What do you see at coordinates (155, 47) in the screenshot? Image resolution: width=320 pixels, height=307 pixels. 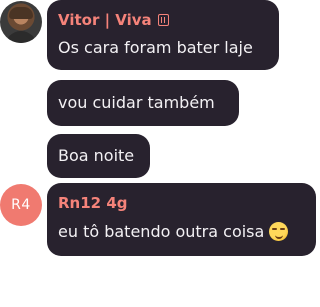 I see `message-text: Os cara foram bater laje` at bounding box center [155, 47].